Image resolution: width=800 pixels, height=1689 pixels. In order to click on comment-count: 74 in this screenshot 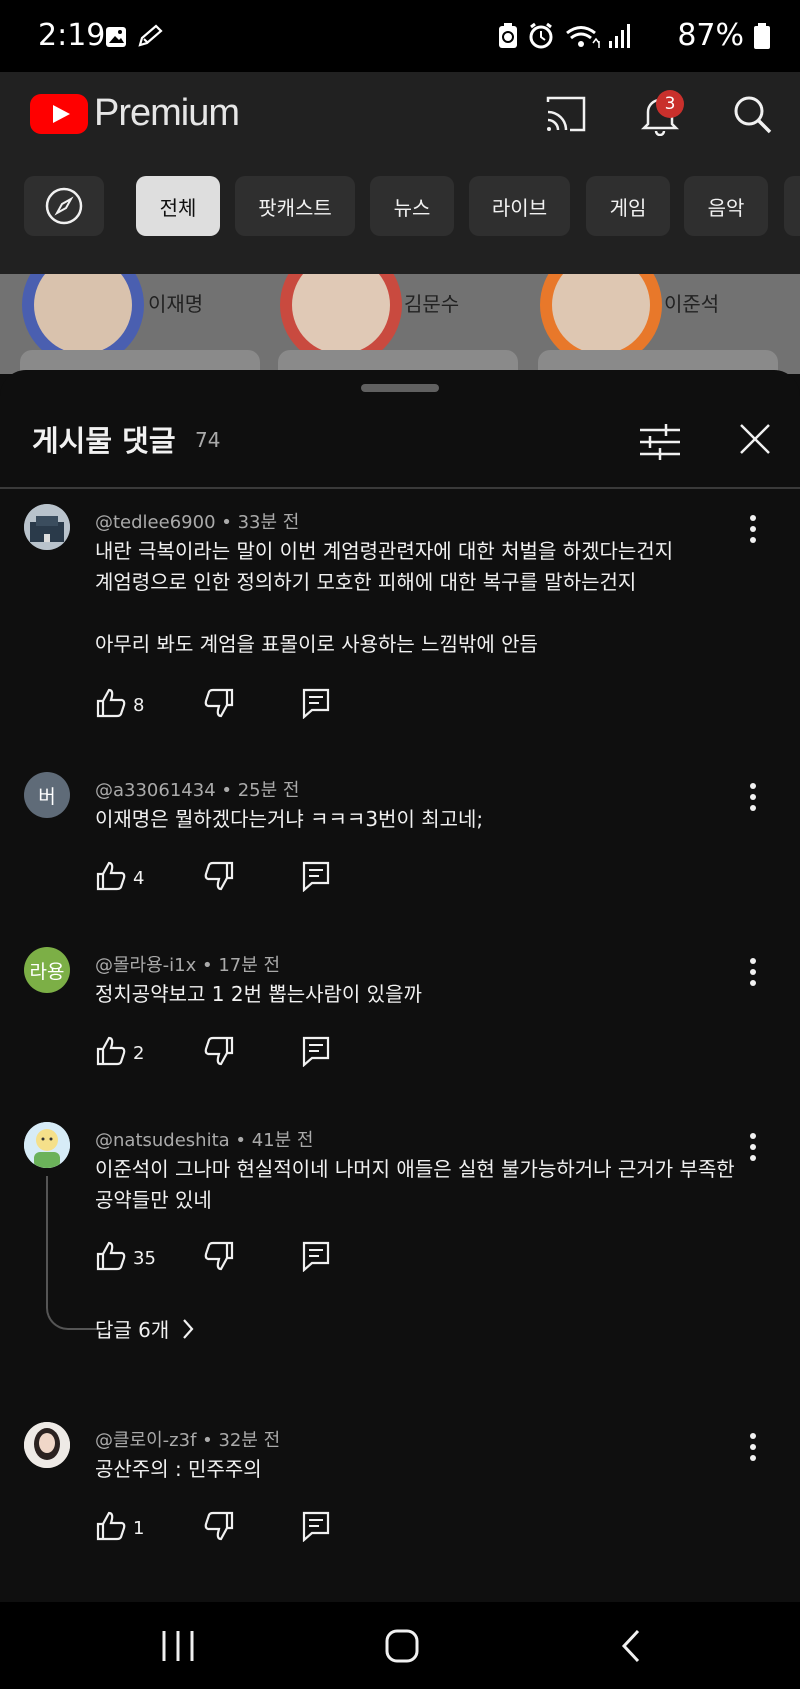, I will do `click(208, 440)`.